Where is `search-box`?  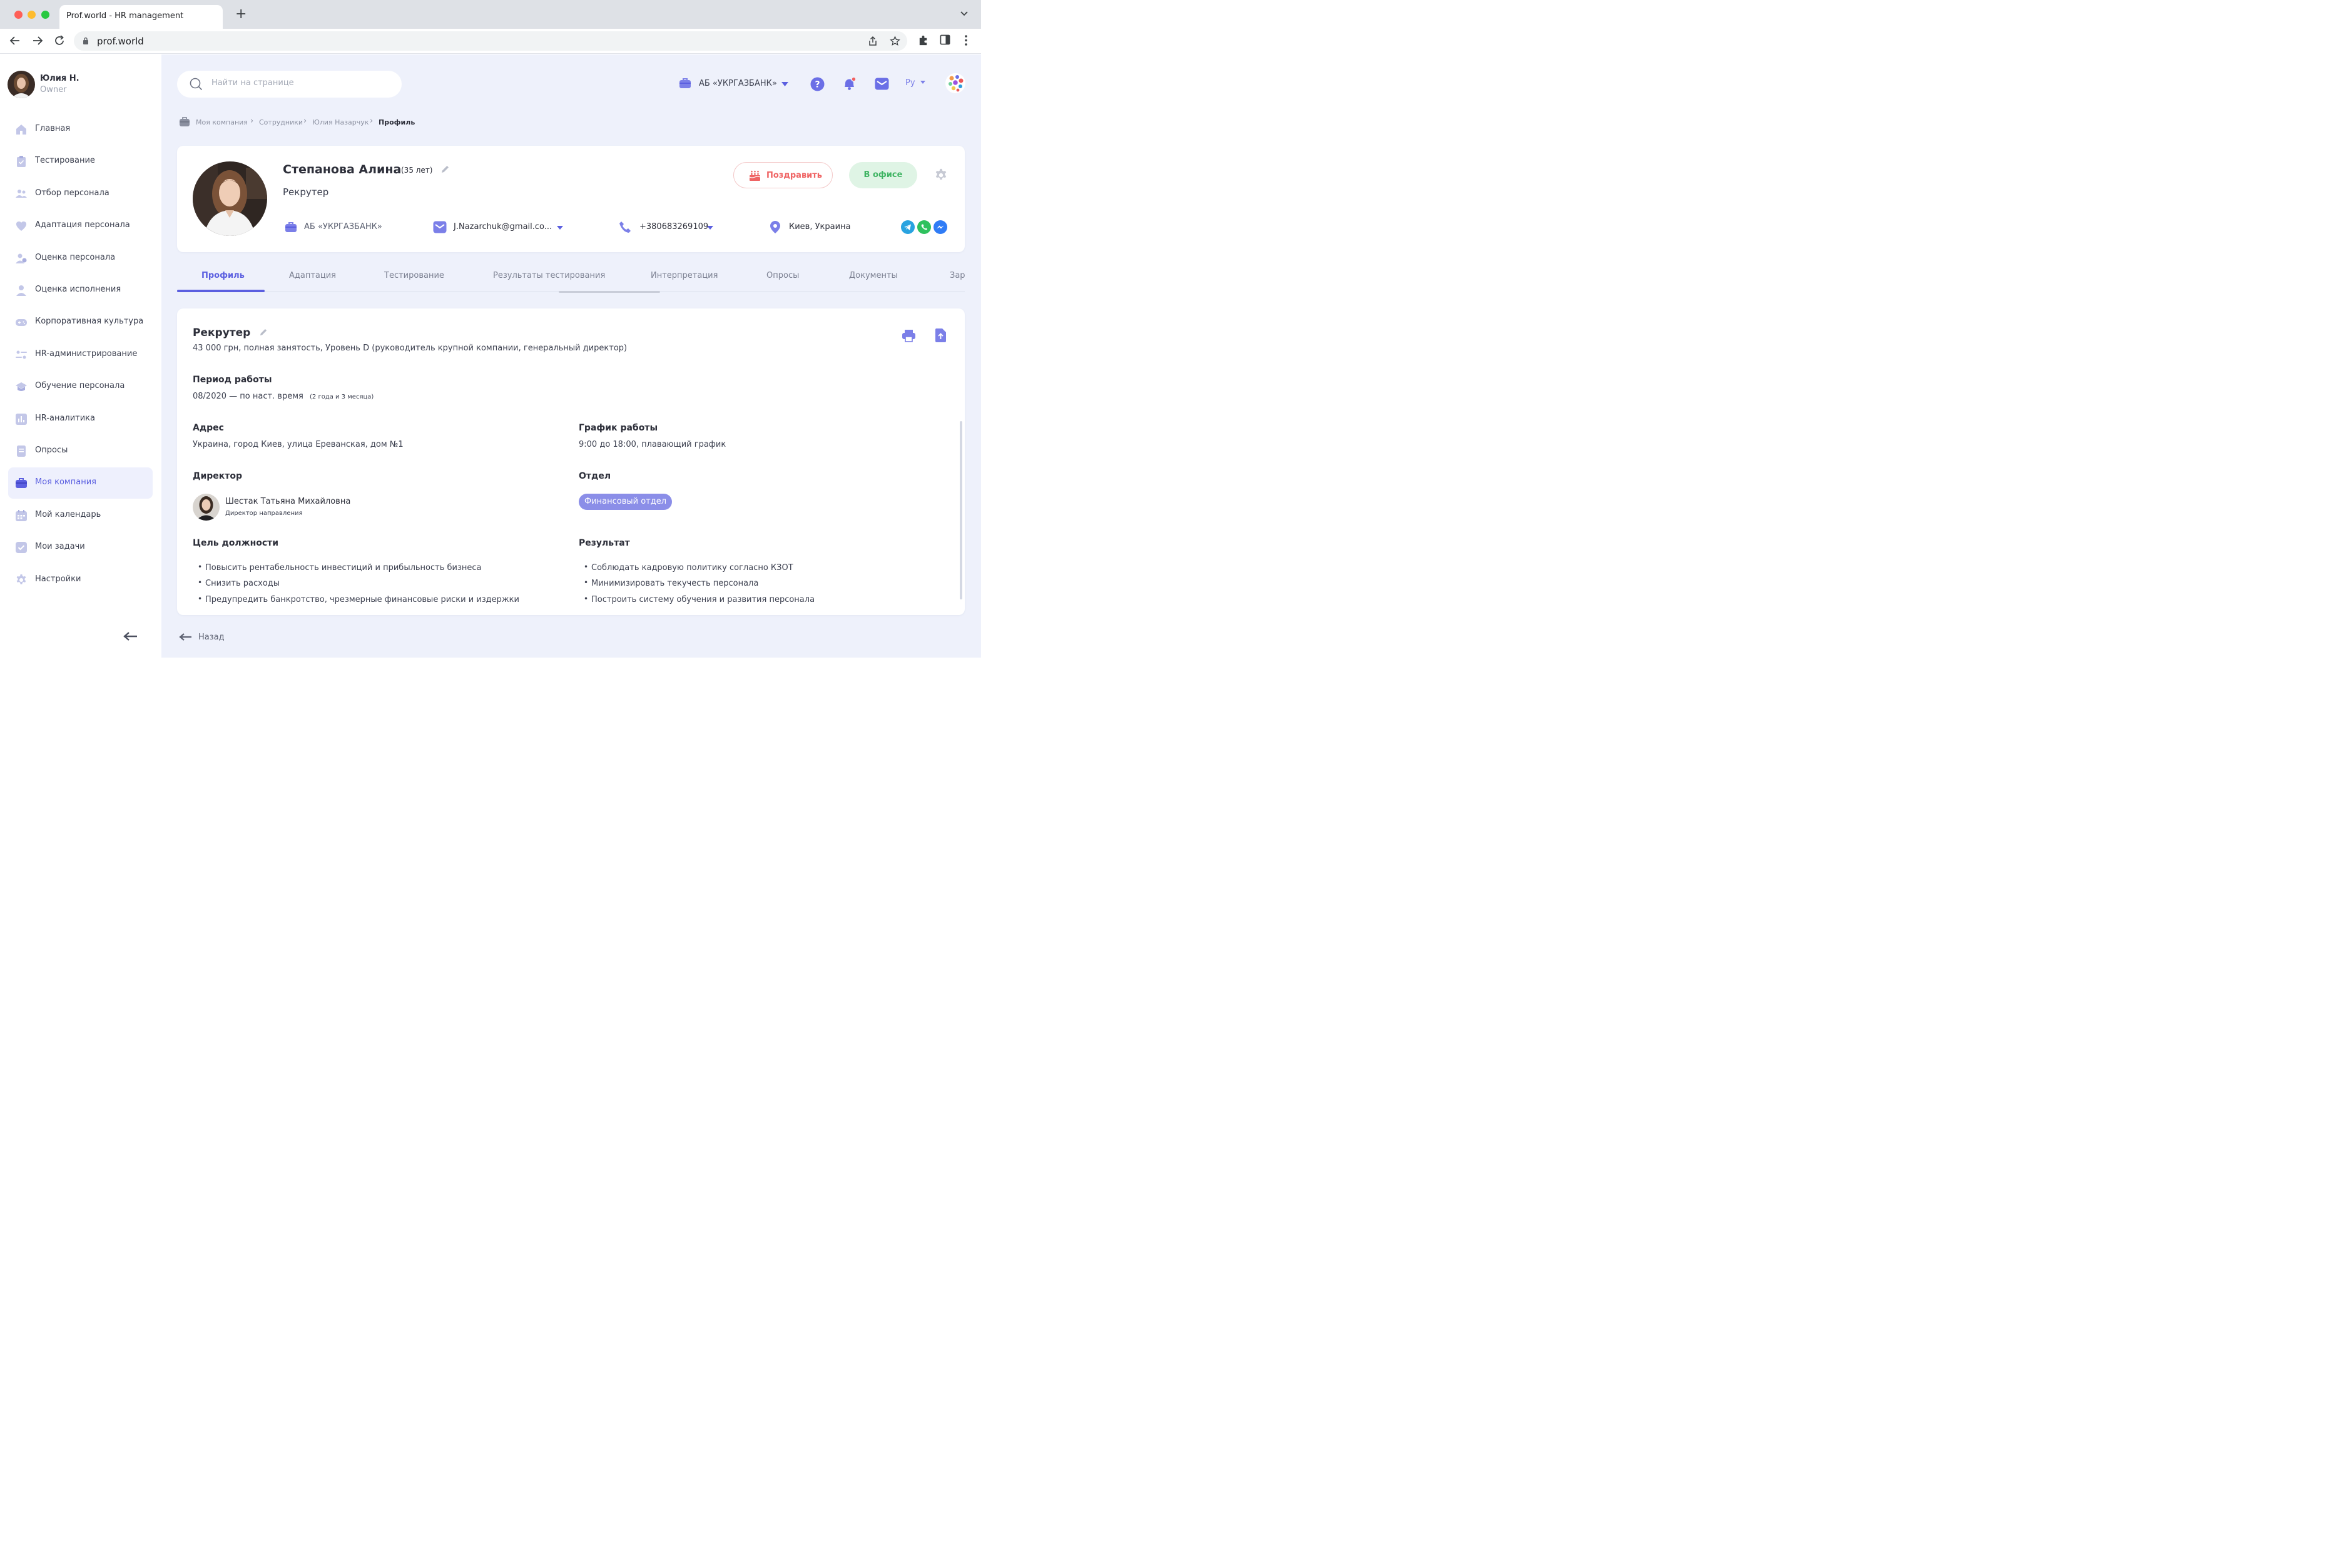 search-box is located at coordinates (289, 84).